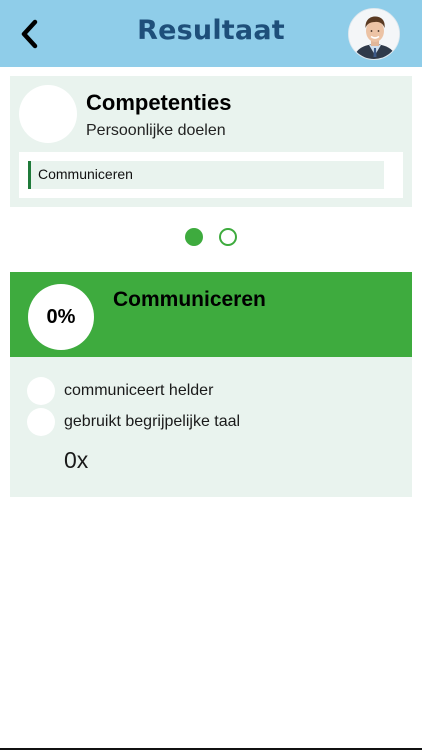  What do you see at coordinates (159, 102) in the screenshot?
I see `competence-title: Competenties` at bounding box center [159, 102].